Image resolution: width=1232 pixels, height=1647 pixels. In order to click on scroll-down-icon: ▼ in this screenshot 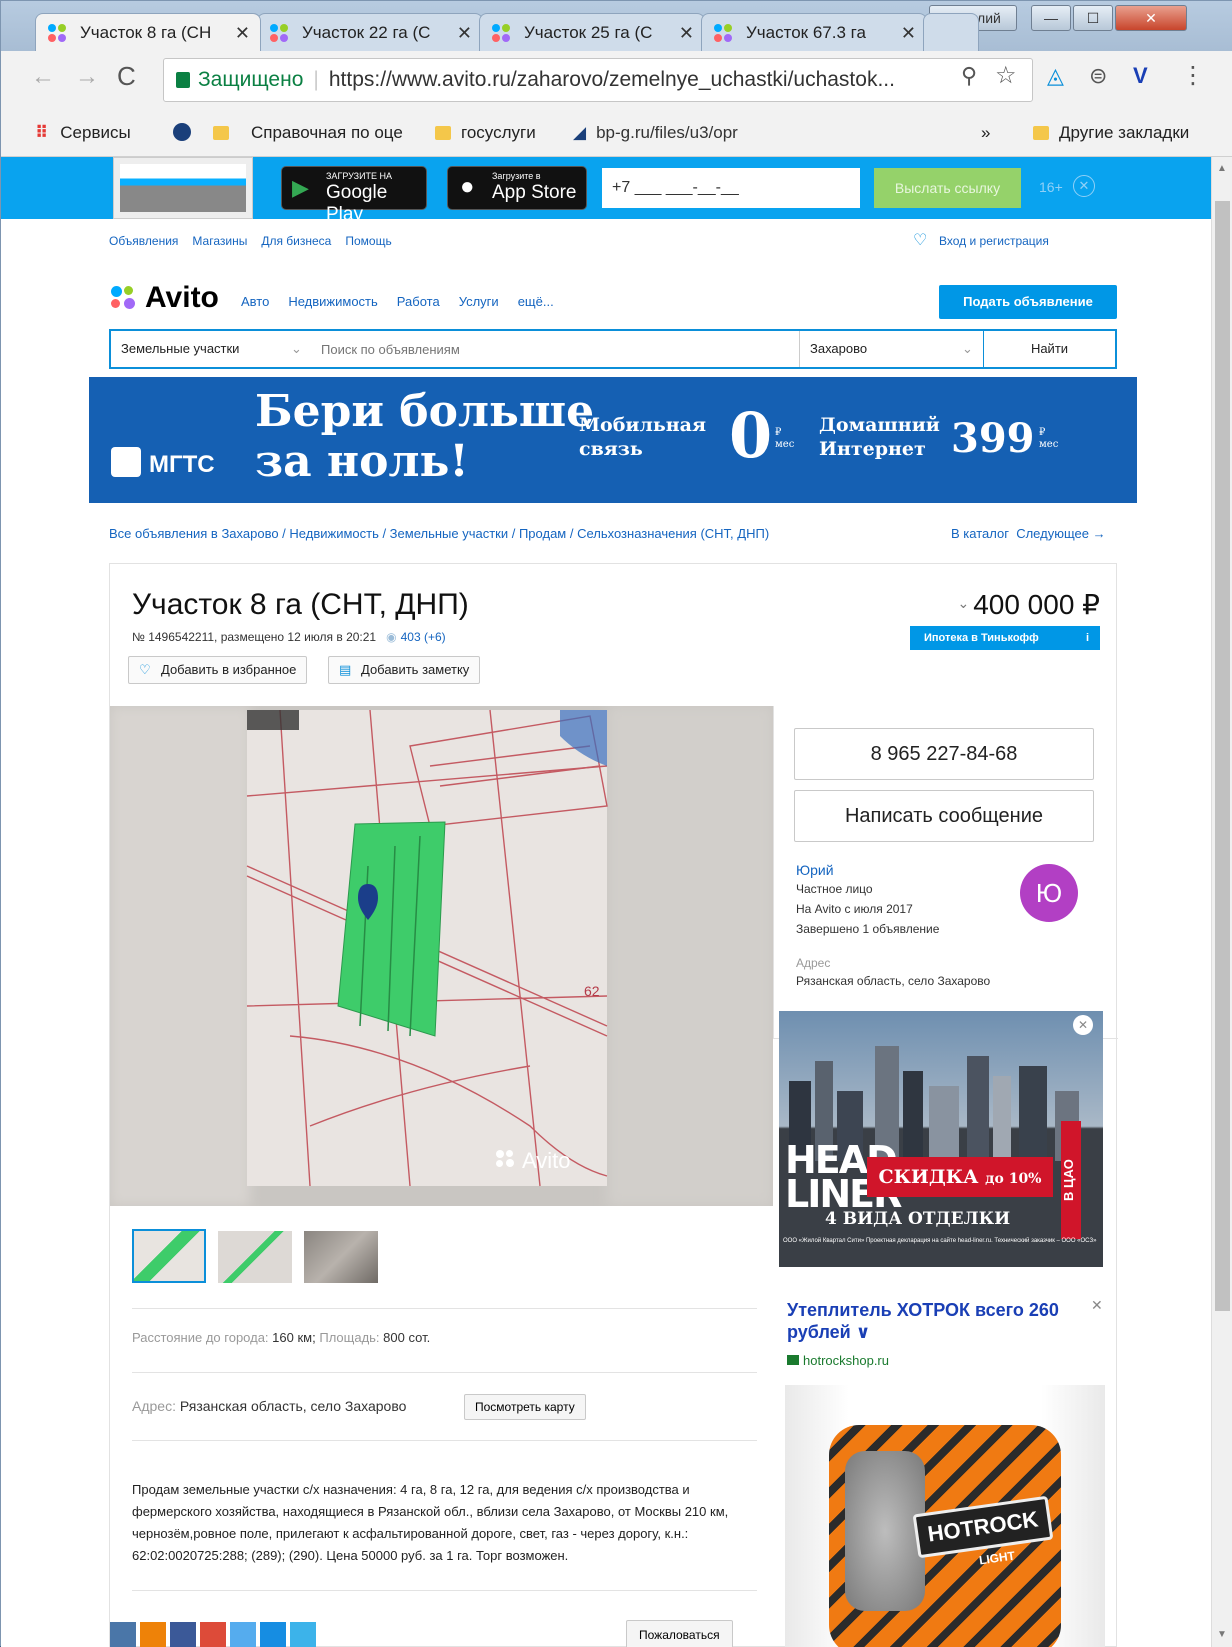, I will do `click(1222, 1634)`.